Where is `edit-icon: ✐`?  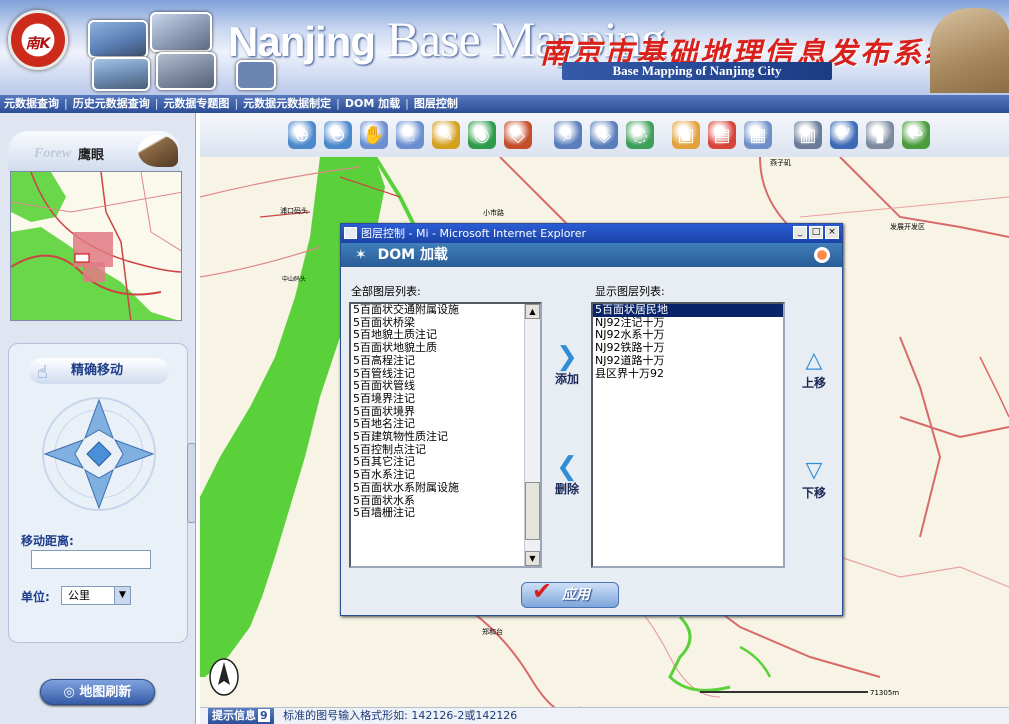 edit-icon: ✐ is located at coordinates (844, 135).